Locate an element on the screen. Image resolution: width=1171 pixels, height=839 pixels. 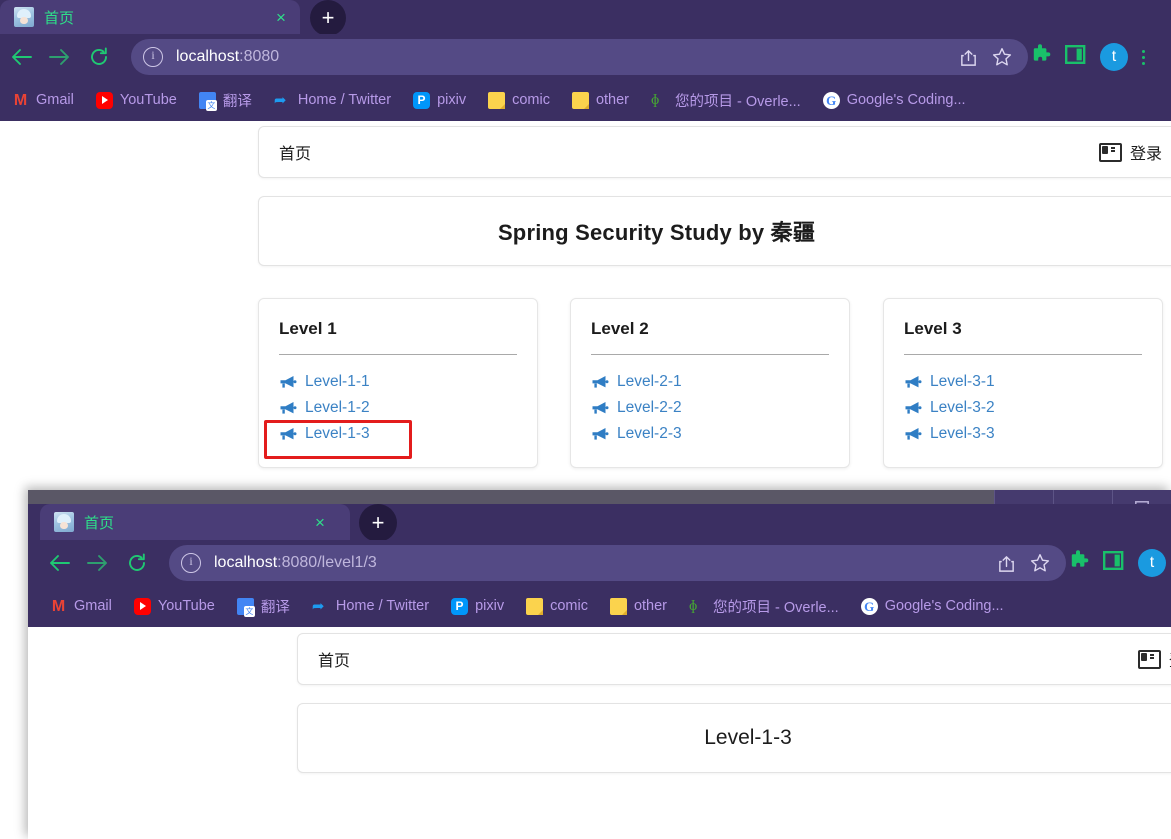
level-link-label: Level-3-1 is located at coordinates (962, 381).